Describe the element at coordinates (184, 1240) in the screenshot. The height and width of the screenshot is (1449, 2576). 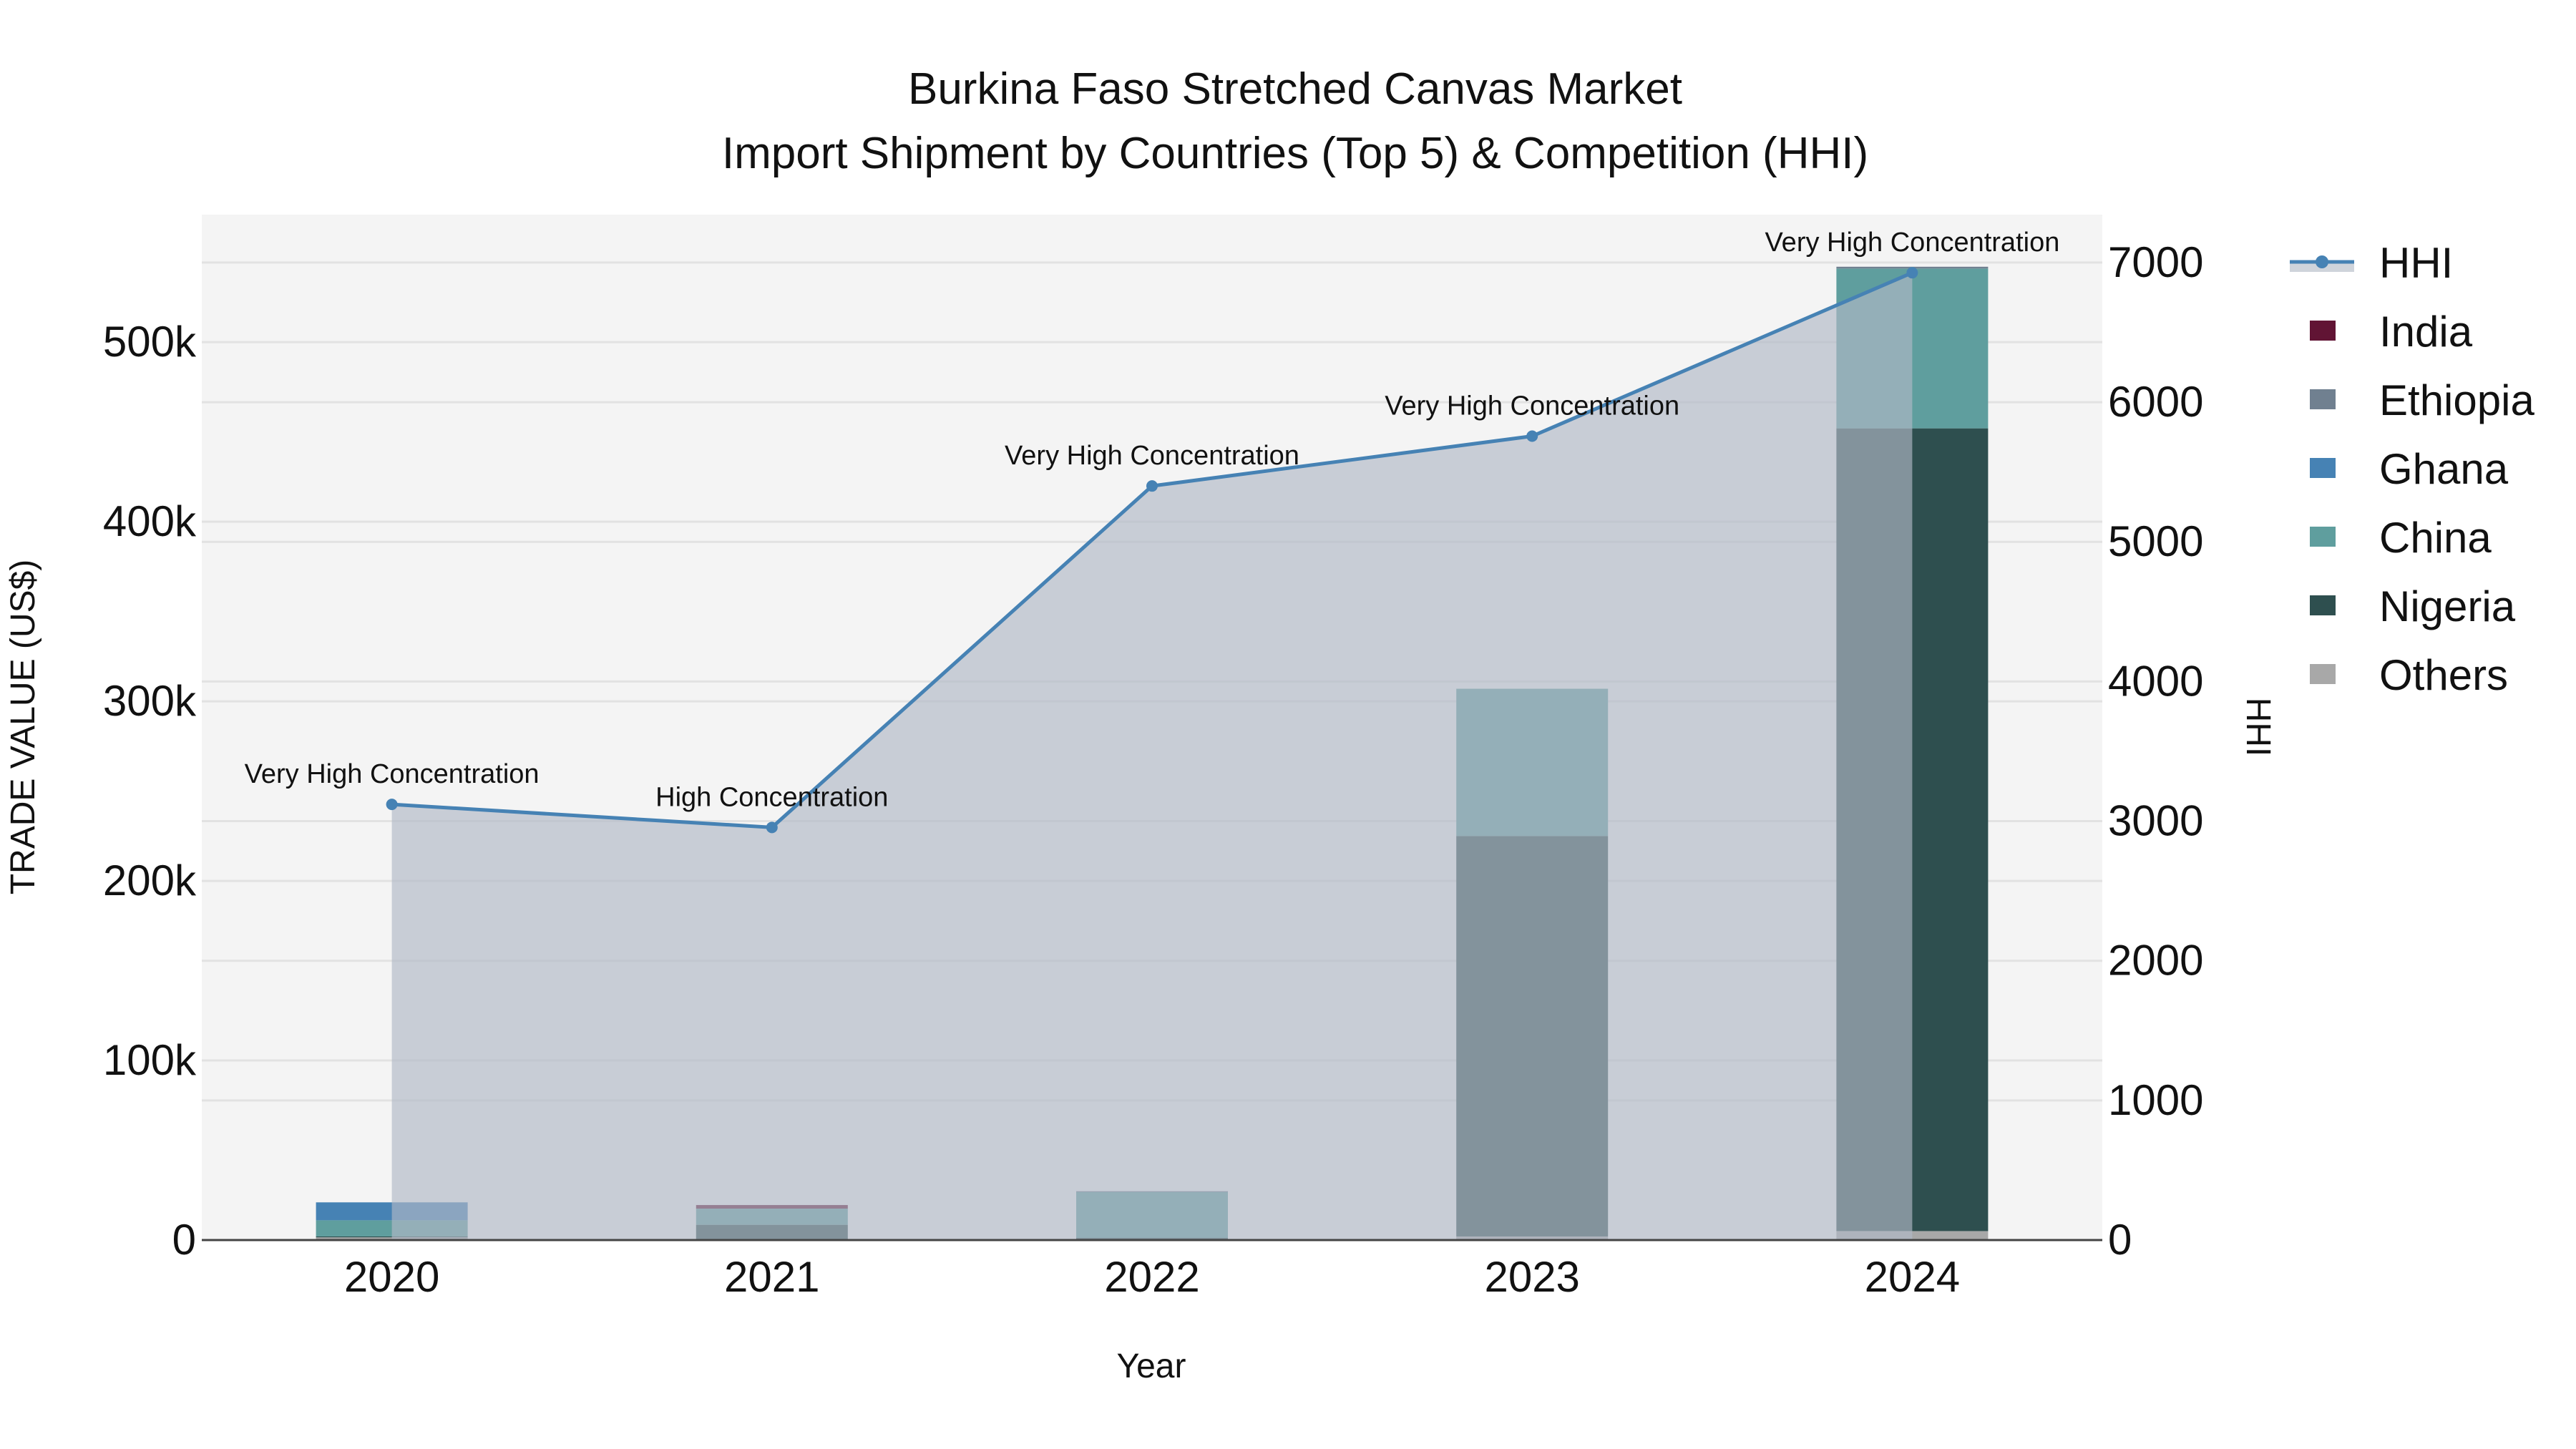
I see `y-tick-label: 0` at that location.